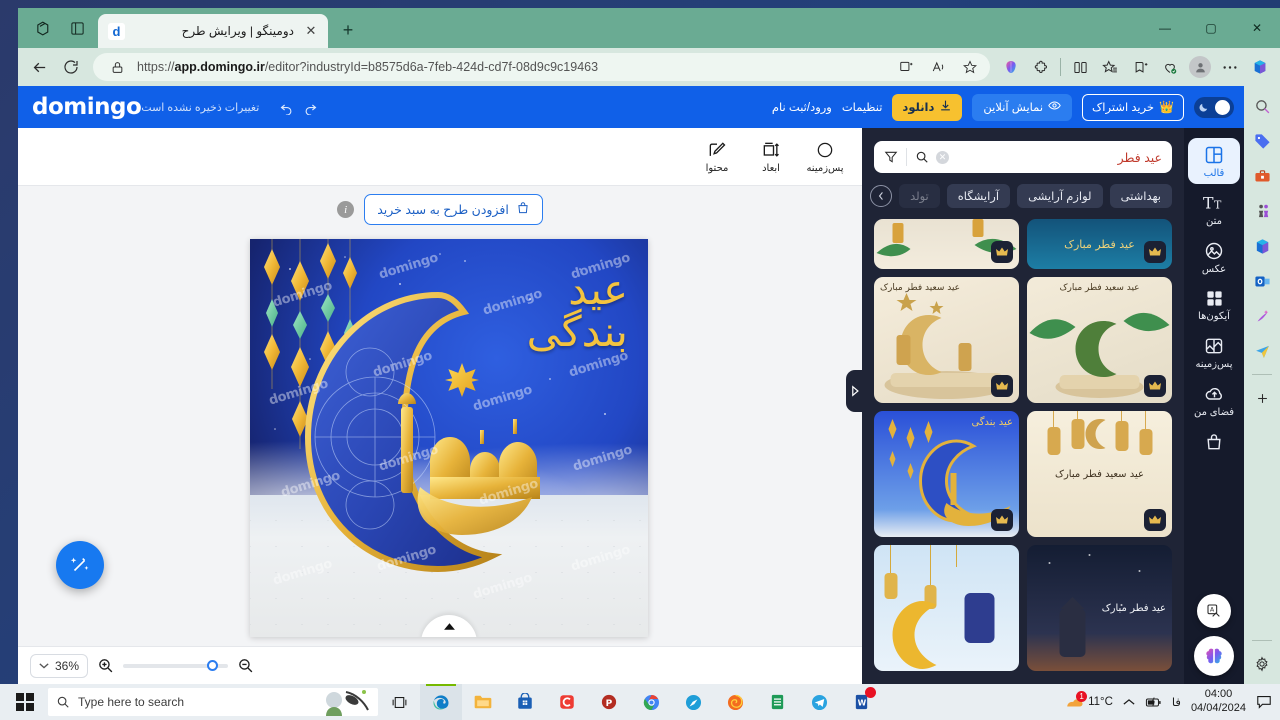  I want to click on info-icon: i, so click(346, 209).